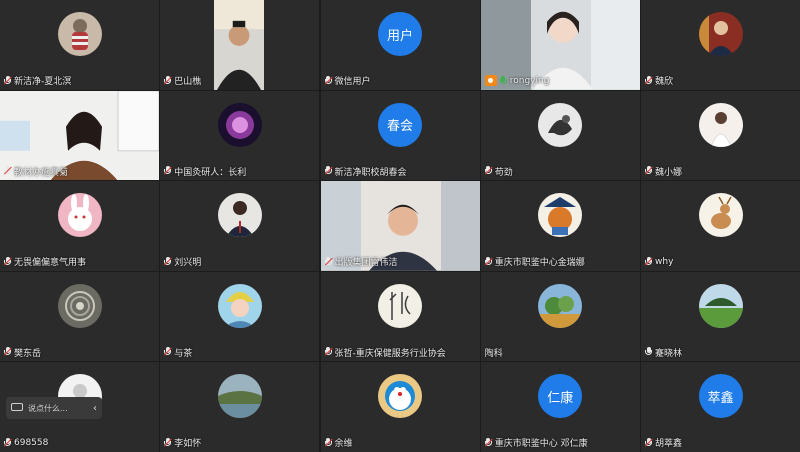 This screenshot has height=452, width=800. I want to click on participant-label: 微信用户, so click(347, 81).